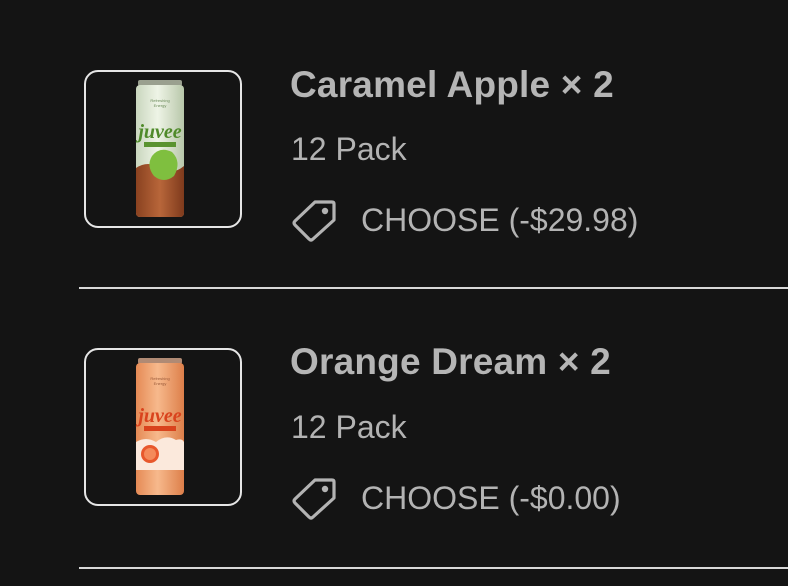 The width and height of the screenshot is (788, 586). I want to click on discount-code: CHOOSE (-$0.00), so click(491, 497).